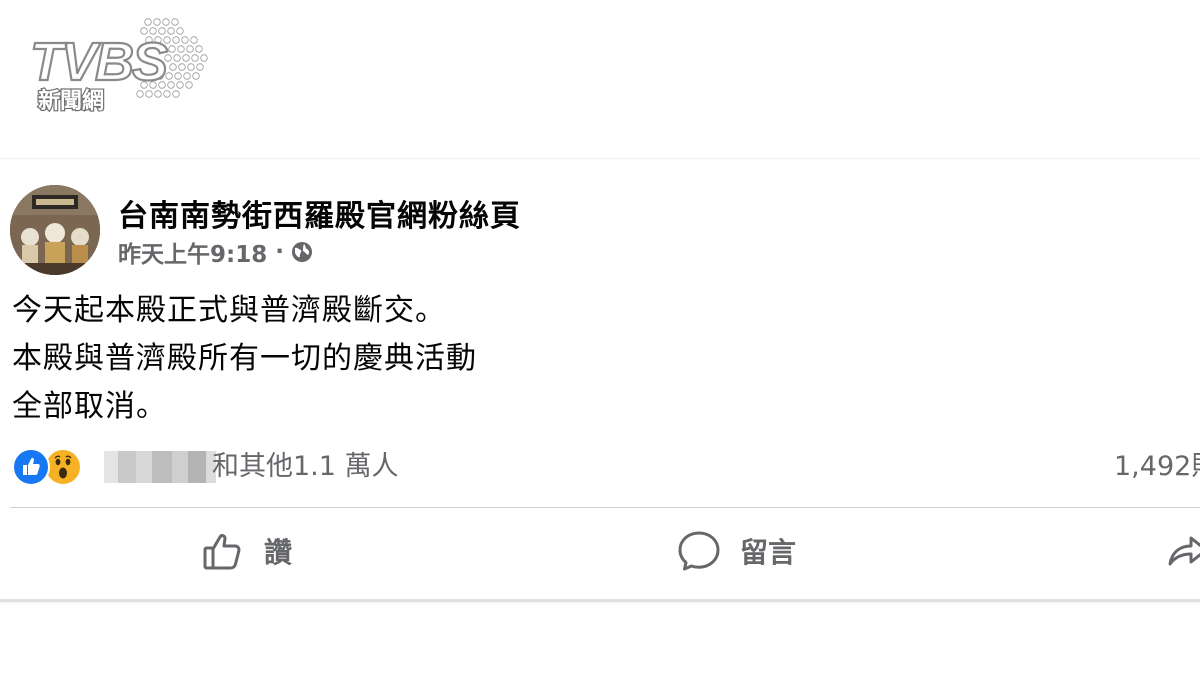 The width and height of the screenshot is (1200, 675). What do you see at coordinates (768, 552) in the screenshot?
I see `comment-button-label: 留言` at bounding box center [768, 552].